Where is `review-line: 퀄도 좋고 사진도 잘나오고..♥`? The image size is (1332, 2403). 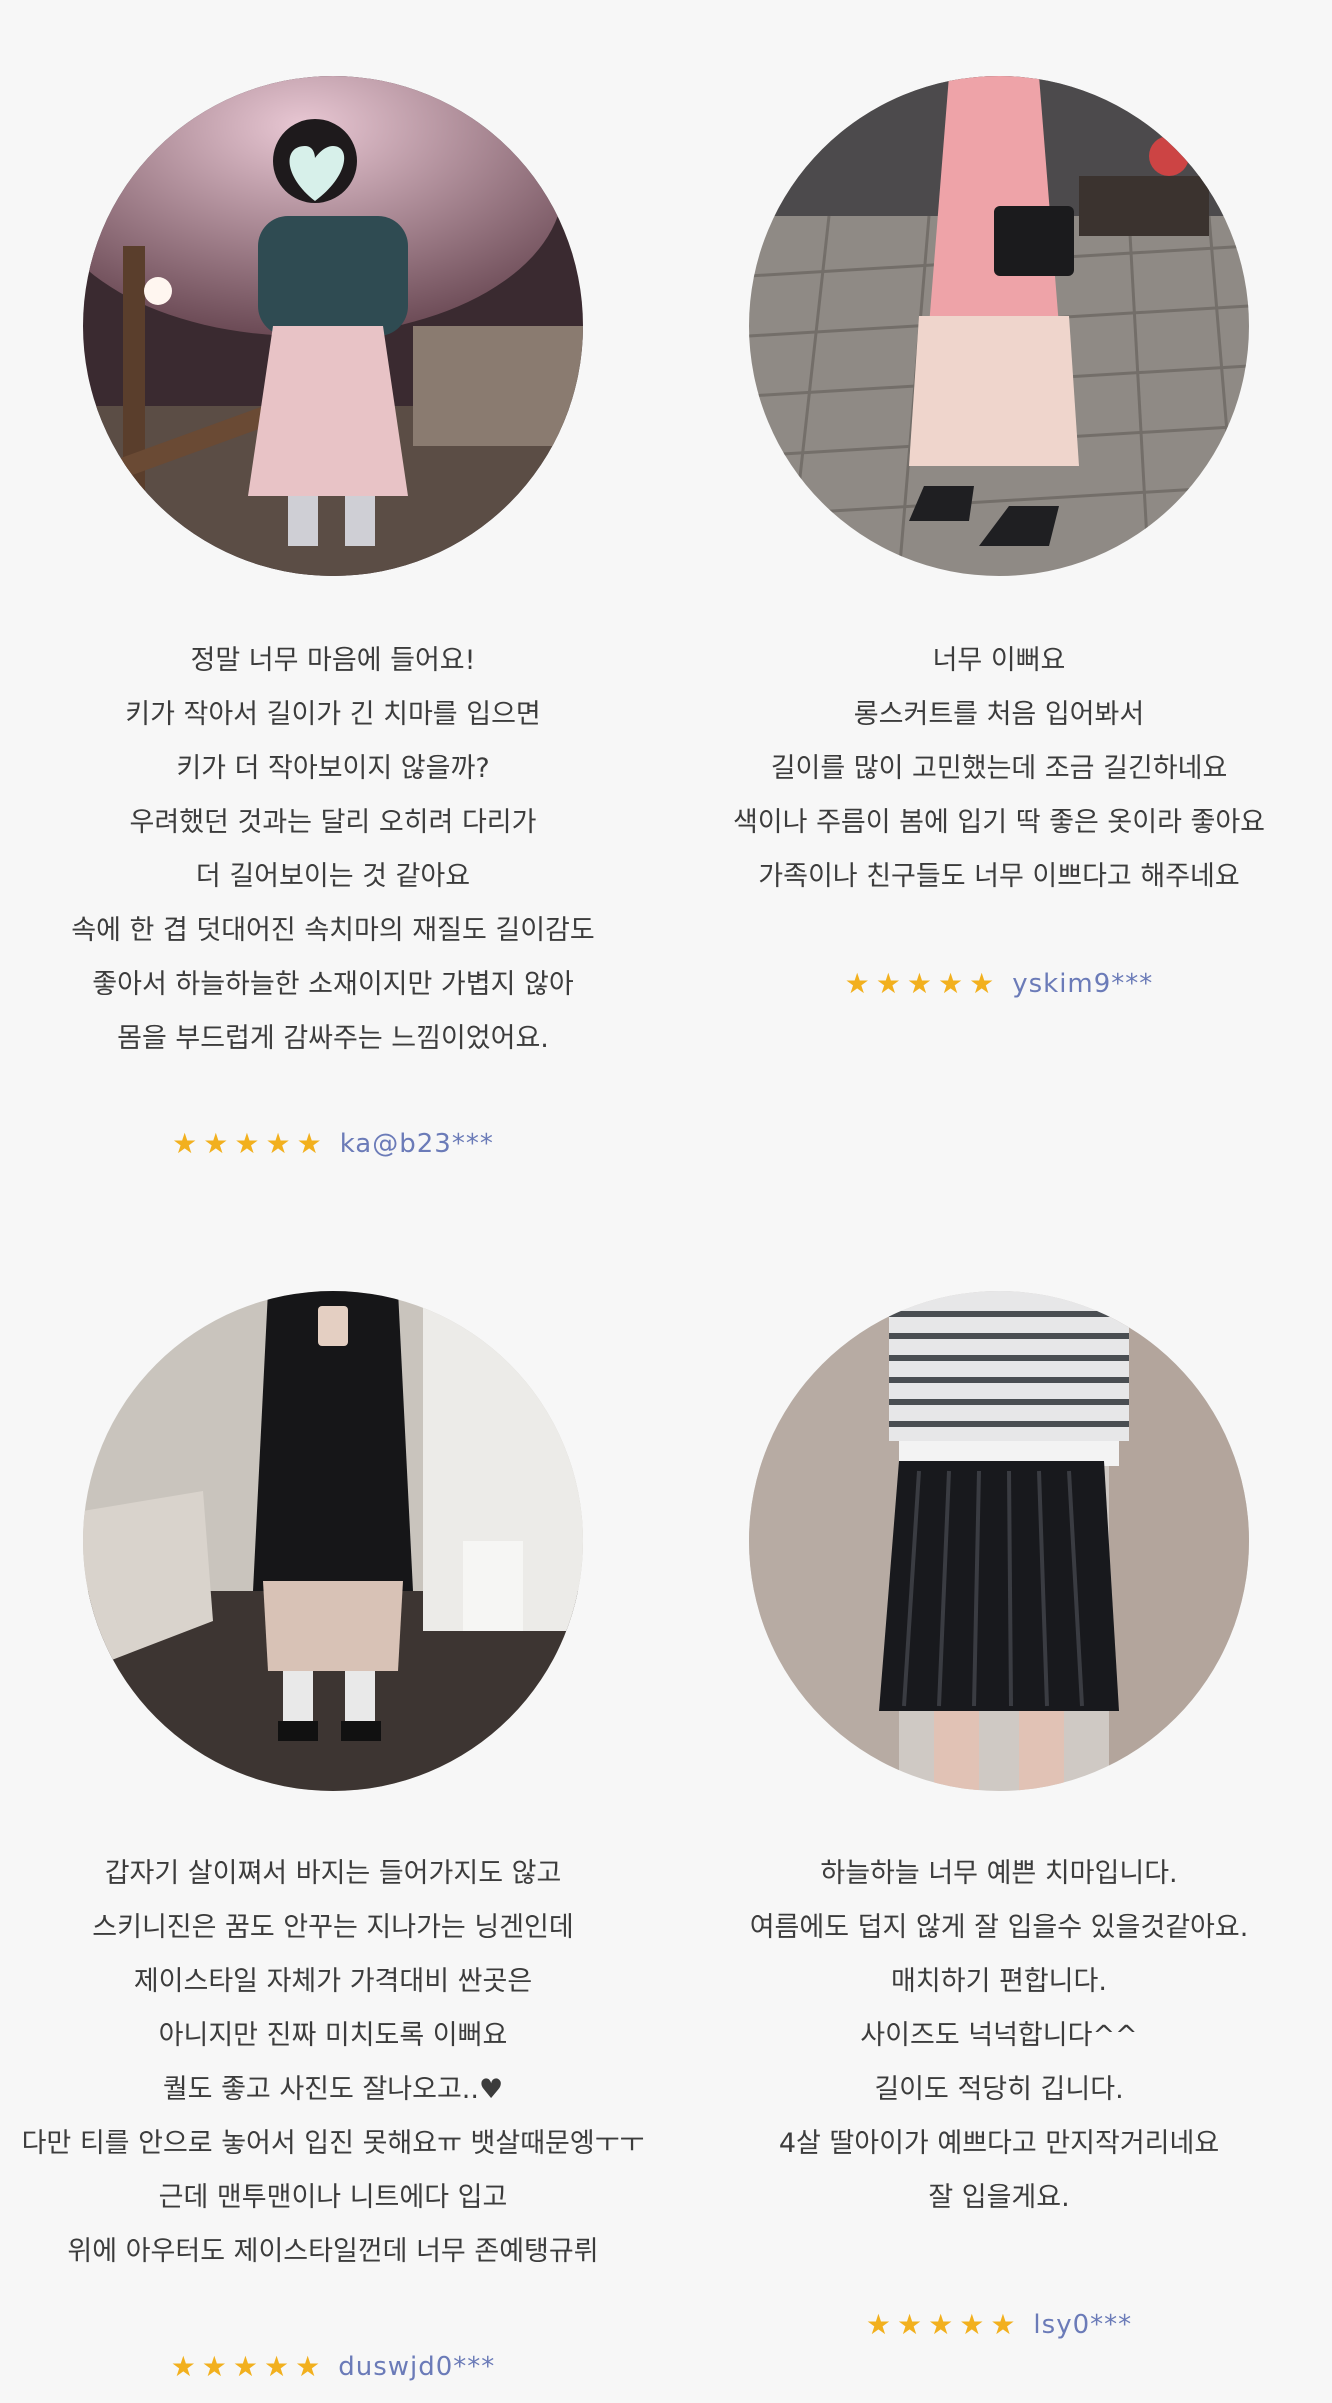
review-line: 퀄도 좋고 사진도 잘나오고..♥ is located at coordinates (333, 2089).